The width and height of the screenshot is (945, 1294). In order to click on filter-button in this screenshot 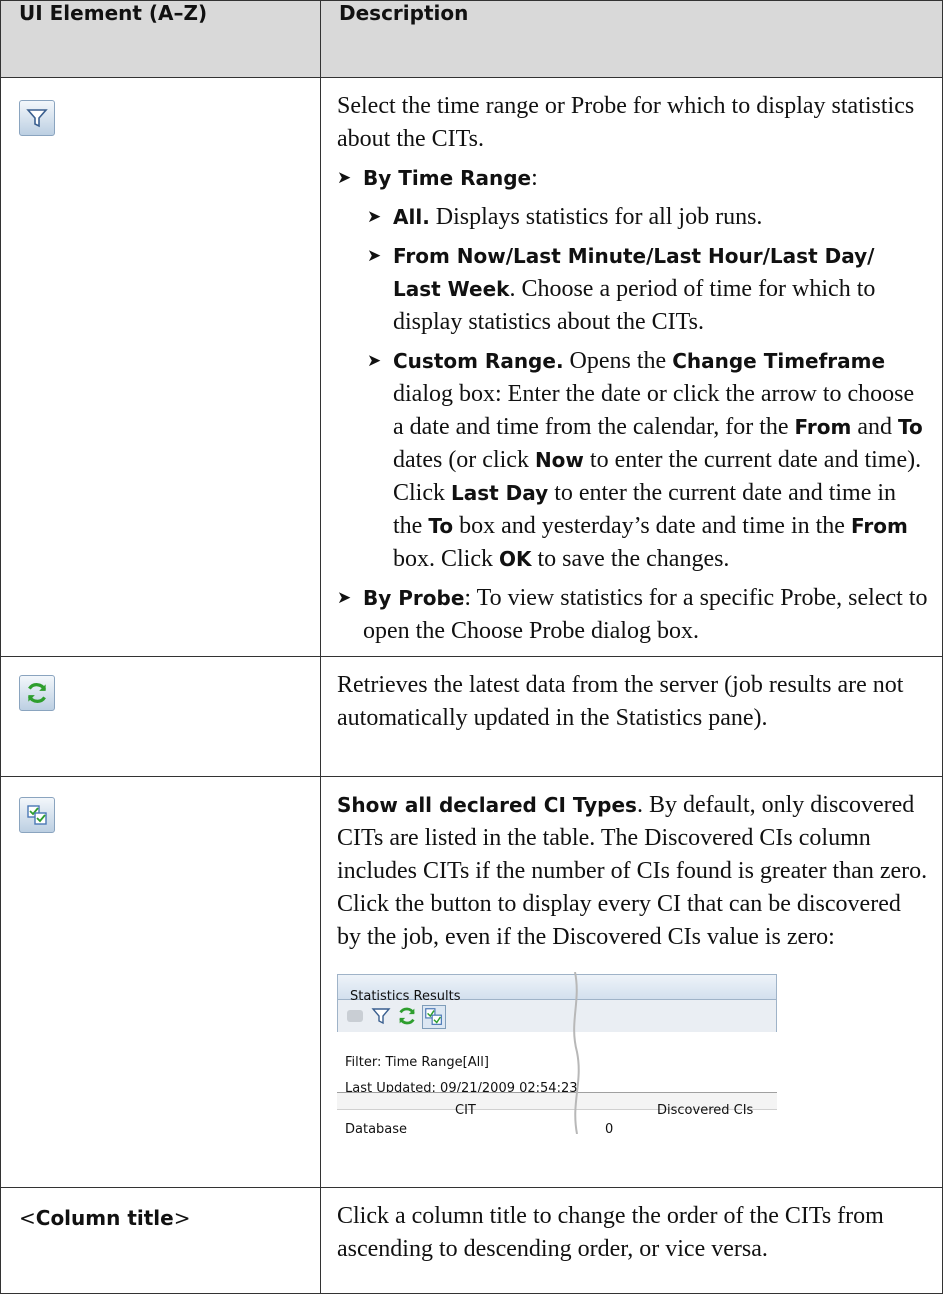, I will do `click(37, 118)`.